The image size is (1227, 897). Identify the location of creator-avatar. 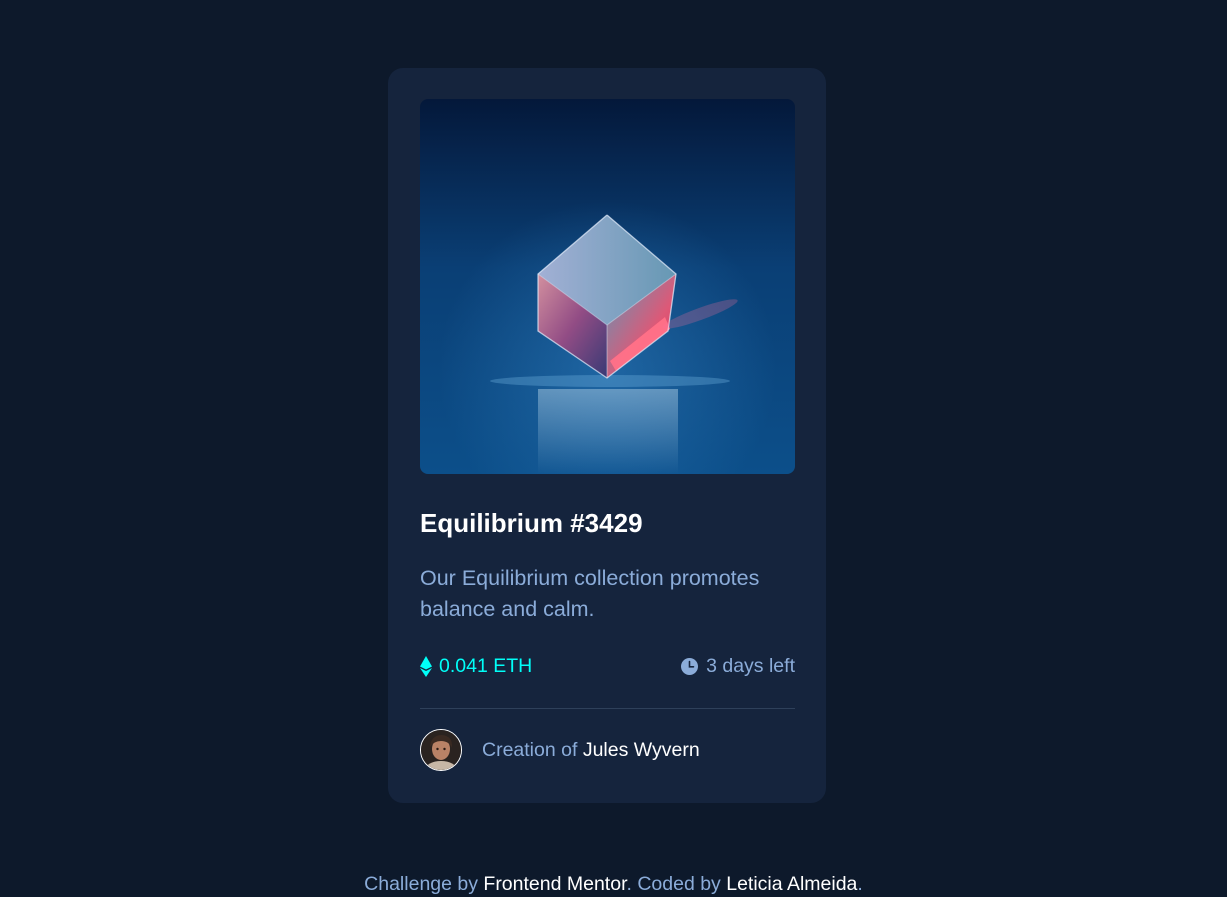
(441, 750).